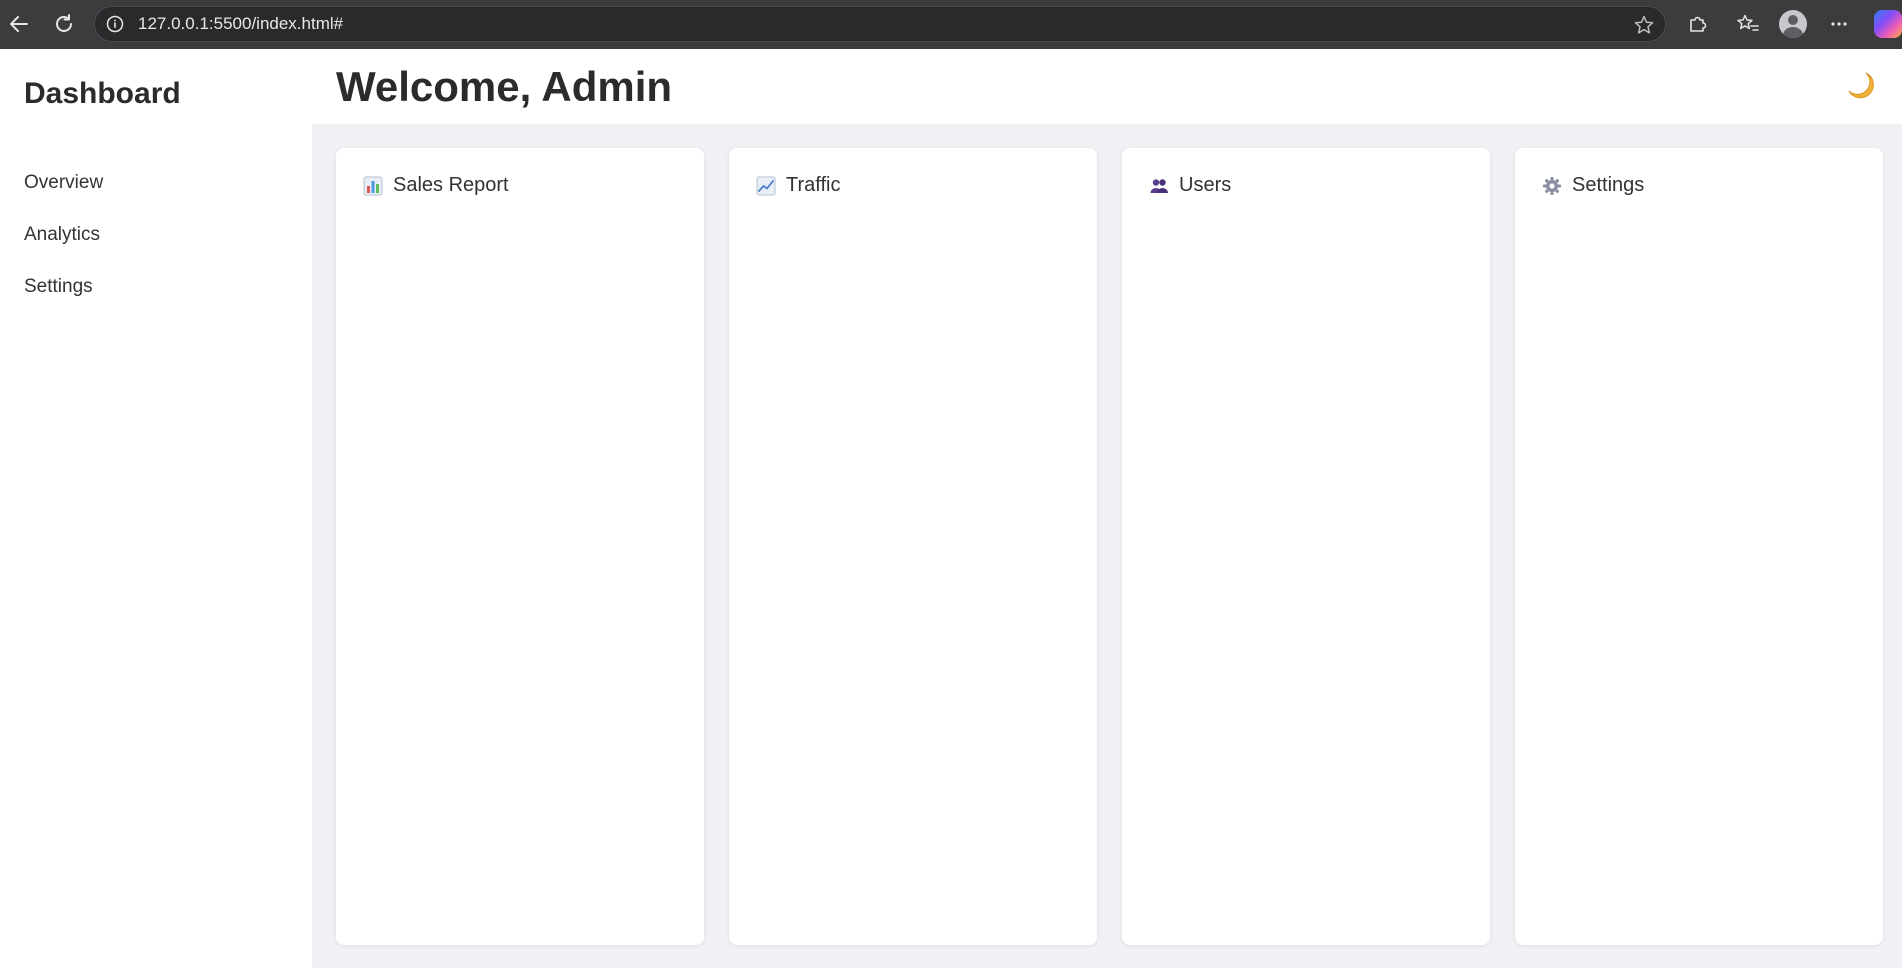 Image resolution: width=1902 pixels, height=968 pixels. Describe the element at coordinates (1888, 24) in the screenshot. I see `copilot-icon` at that location.